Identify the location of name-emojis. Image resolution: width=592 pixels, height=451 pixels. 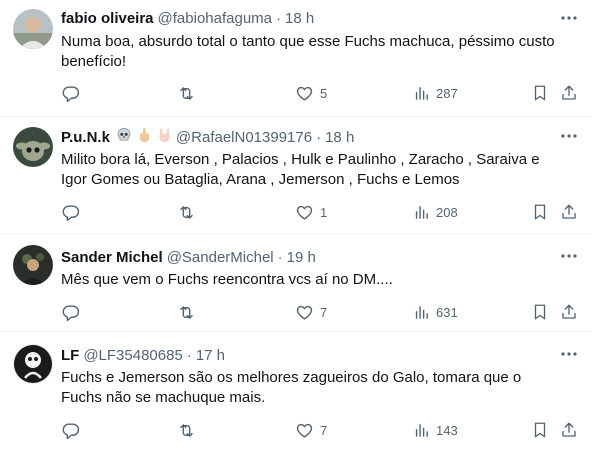
(144, 137).